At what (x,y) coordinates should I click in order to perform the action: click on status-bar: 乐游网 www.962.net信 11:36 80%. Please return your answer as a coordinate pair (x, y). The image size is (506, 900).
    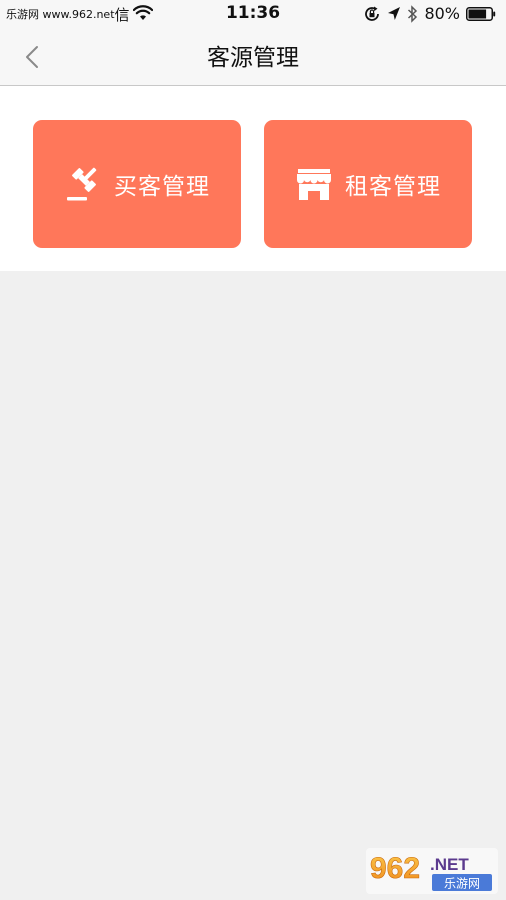
    Looking at the image, I should click on (253, 15).